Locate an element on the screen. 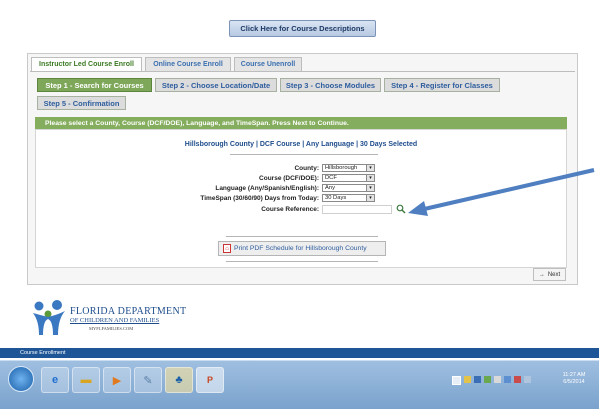 The width and height of the screenshot is (599, 409). timespan-select: 30 Days ▾ is located at coordinates (348, 198).